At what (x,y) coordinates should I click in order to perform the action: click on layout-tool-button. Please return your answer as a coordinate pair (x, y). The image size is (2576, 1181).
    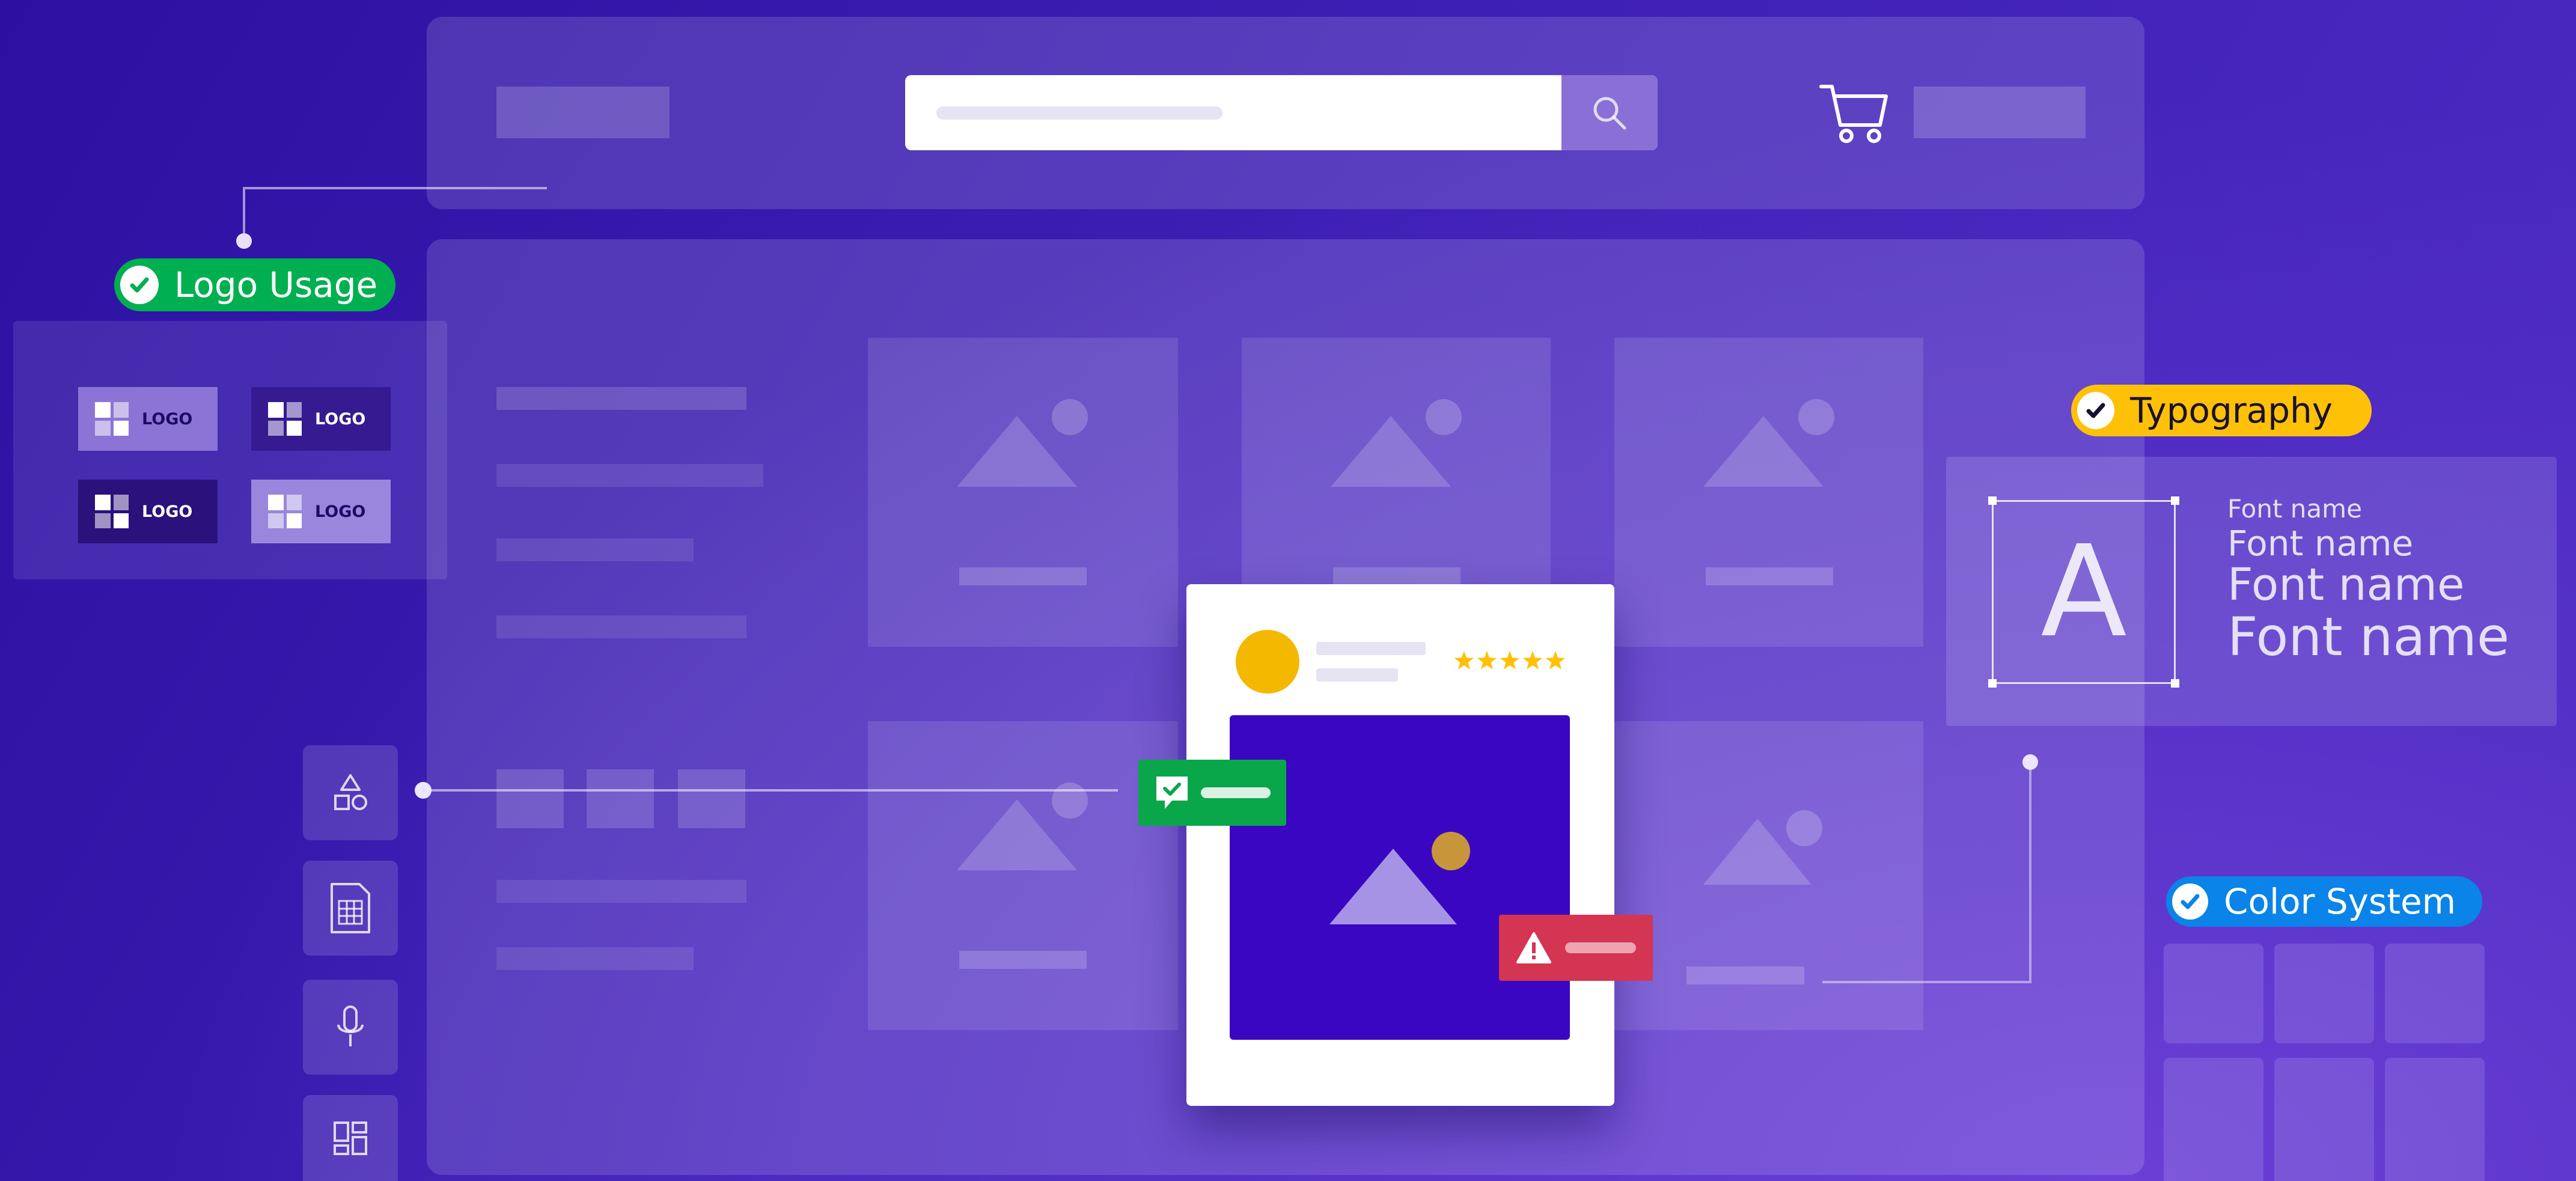
    Looking at the image, I should click on (350, 1138).